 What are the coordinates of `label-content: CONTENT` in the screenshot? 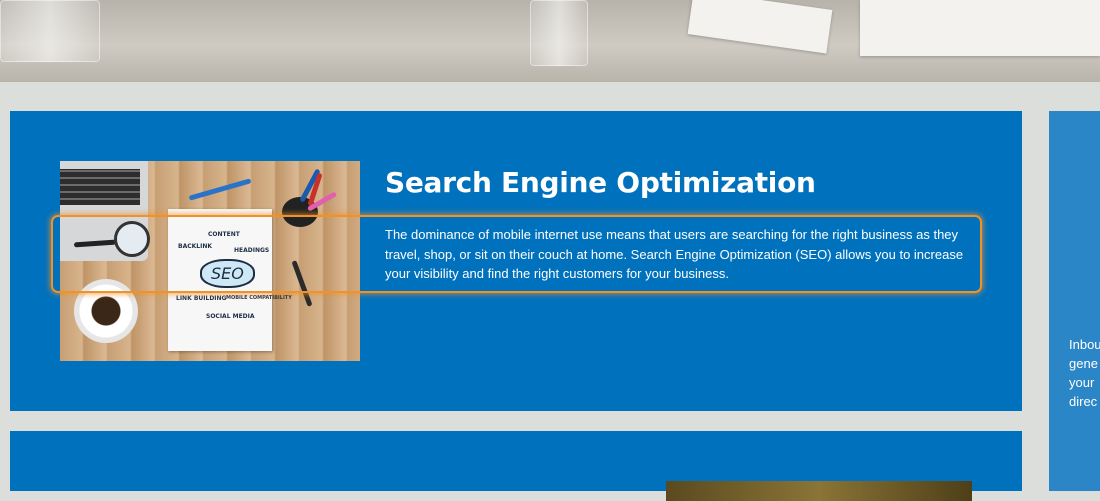 It's located at (224, 234).